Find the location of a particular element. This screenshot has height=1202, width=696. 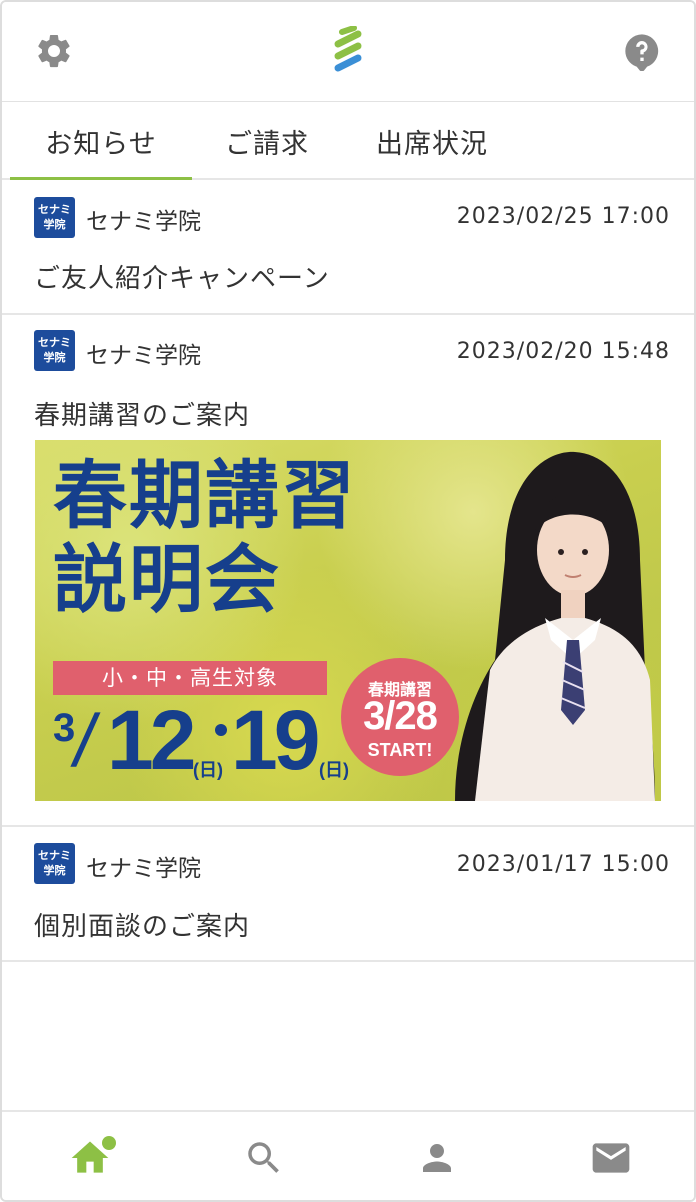

notice-datetime: 2023/02/25 17:00 is located at coordinates (563, 216).